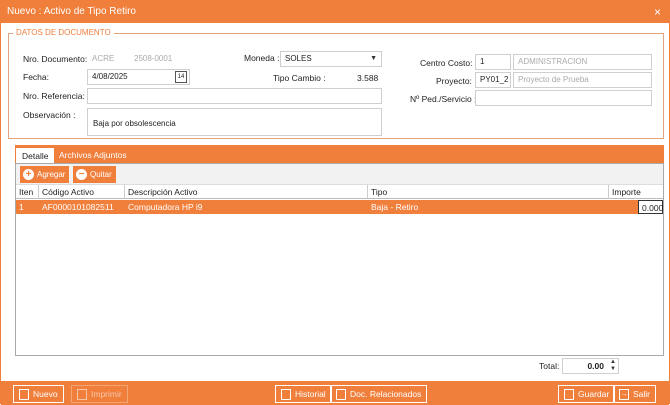 Image resolution: width=670 pixels, height=405 pixels. I want to click on nuevo-label: Nuevo, so click(45, 394).